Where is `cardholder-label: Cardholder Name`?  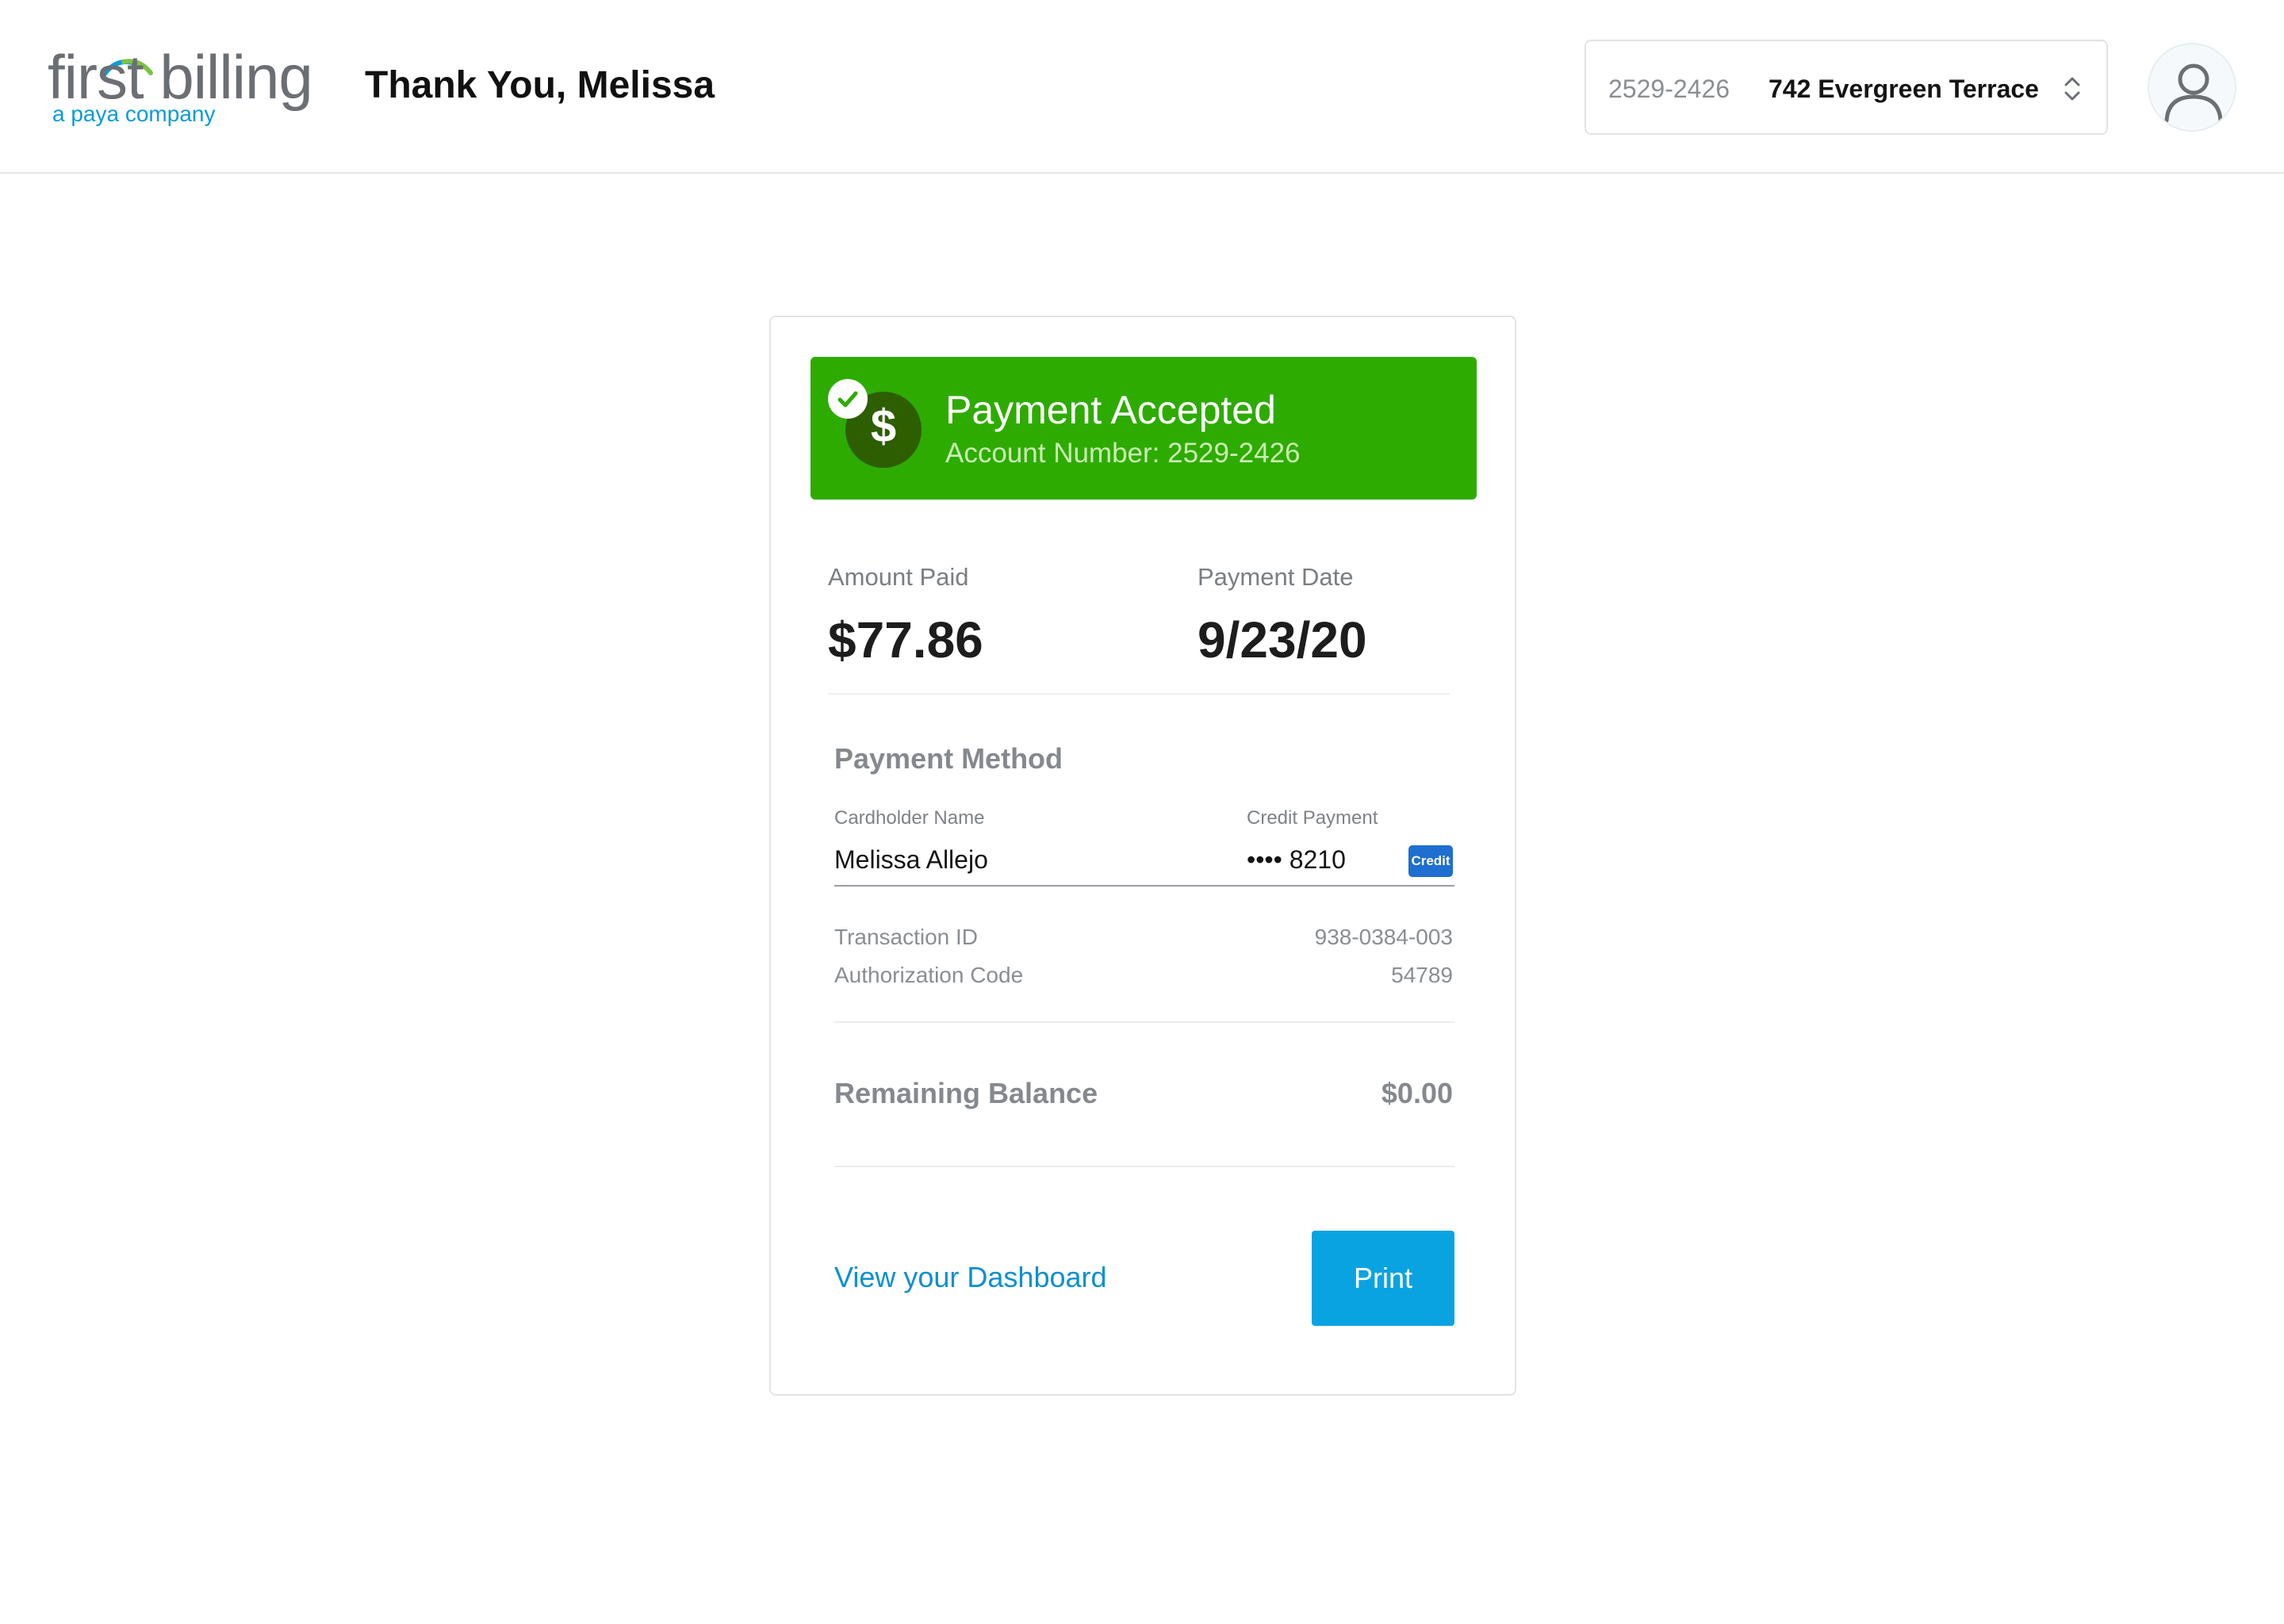
cardholder-label: Cardholder Name is located at coordinates (909, 818).